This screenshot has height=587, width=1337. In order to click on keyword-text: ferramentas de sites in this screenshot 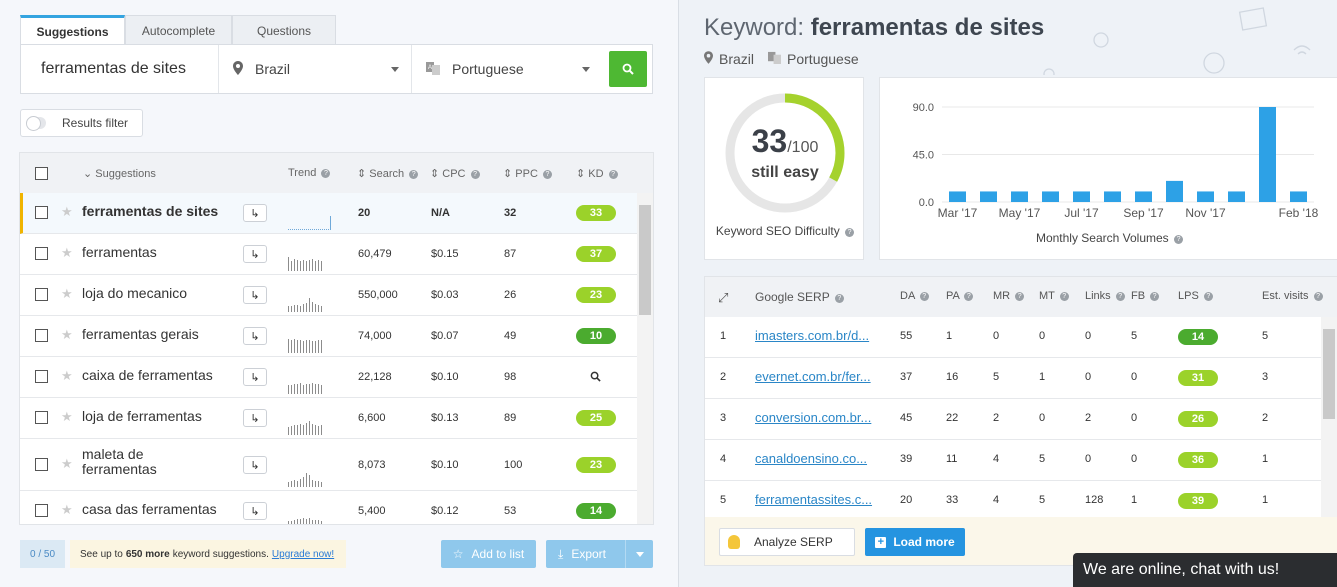, I will do `click(150, 211)`.